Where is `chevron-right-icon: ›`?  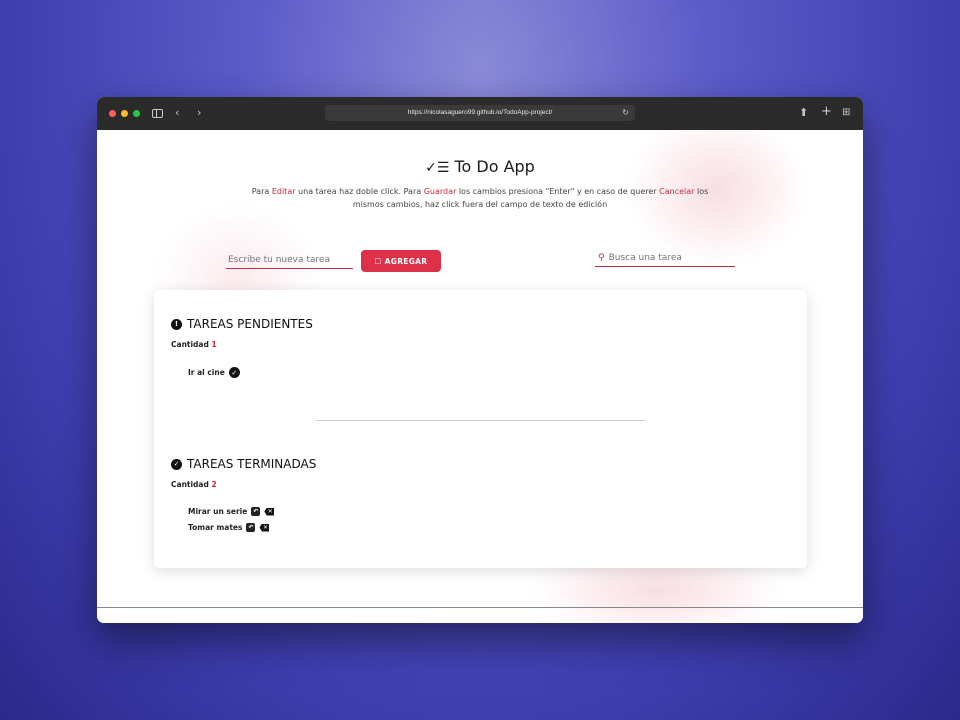
chevron-right-icon: › is located at coordinates (199, 113).